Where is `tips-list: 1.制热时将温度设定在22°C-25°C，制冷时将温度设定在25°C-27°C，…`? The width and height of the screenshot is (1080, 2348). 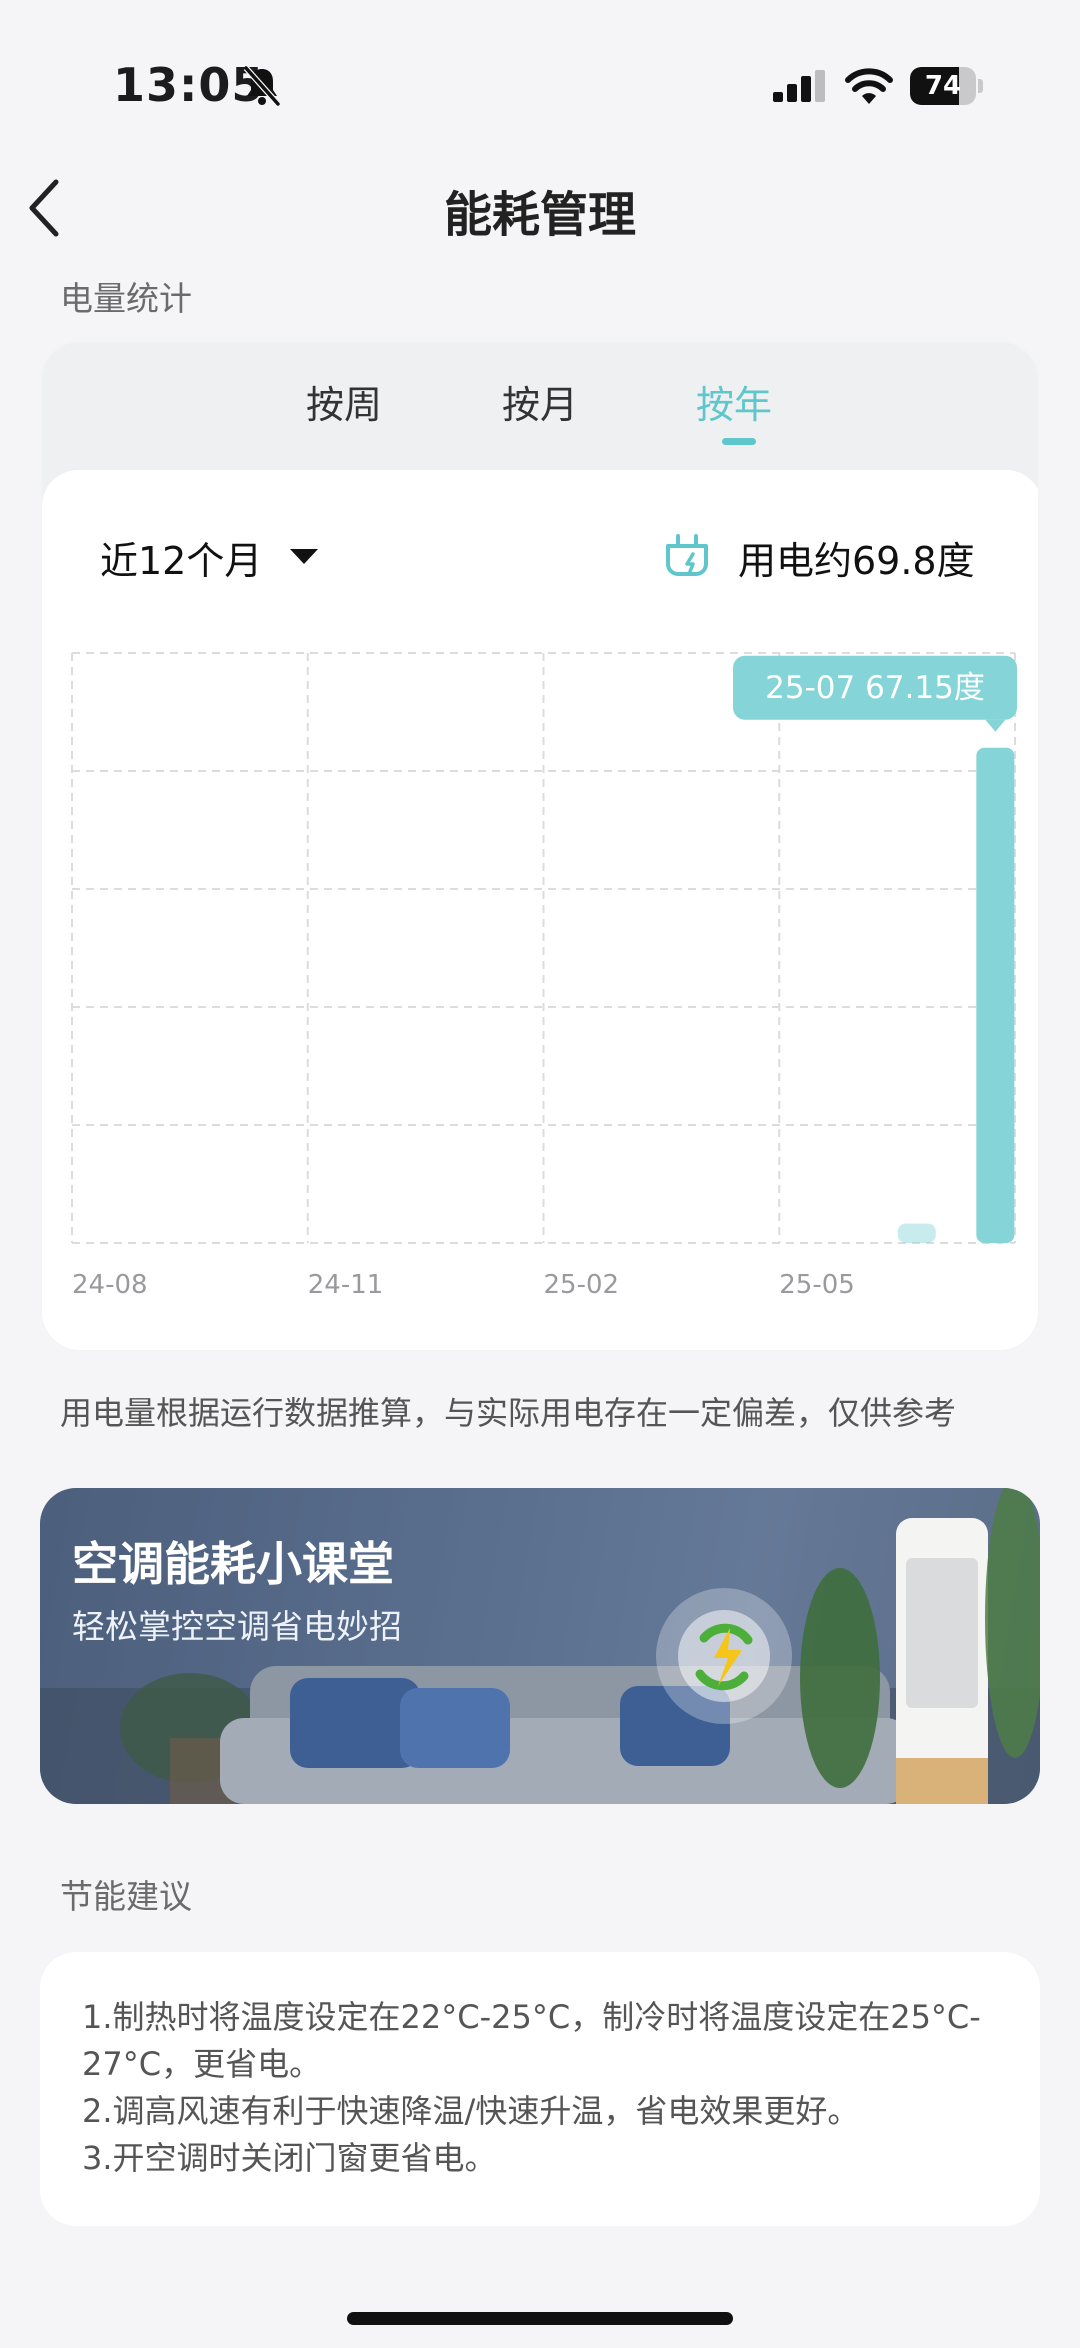 tips-list: 1.制热时将温度设定在22°C-25°C，制冷时将温度设定在25°C-27°C，… is located at coordinates (547, 2088).